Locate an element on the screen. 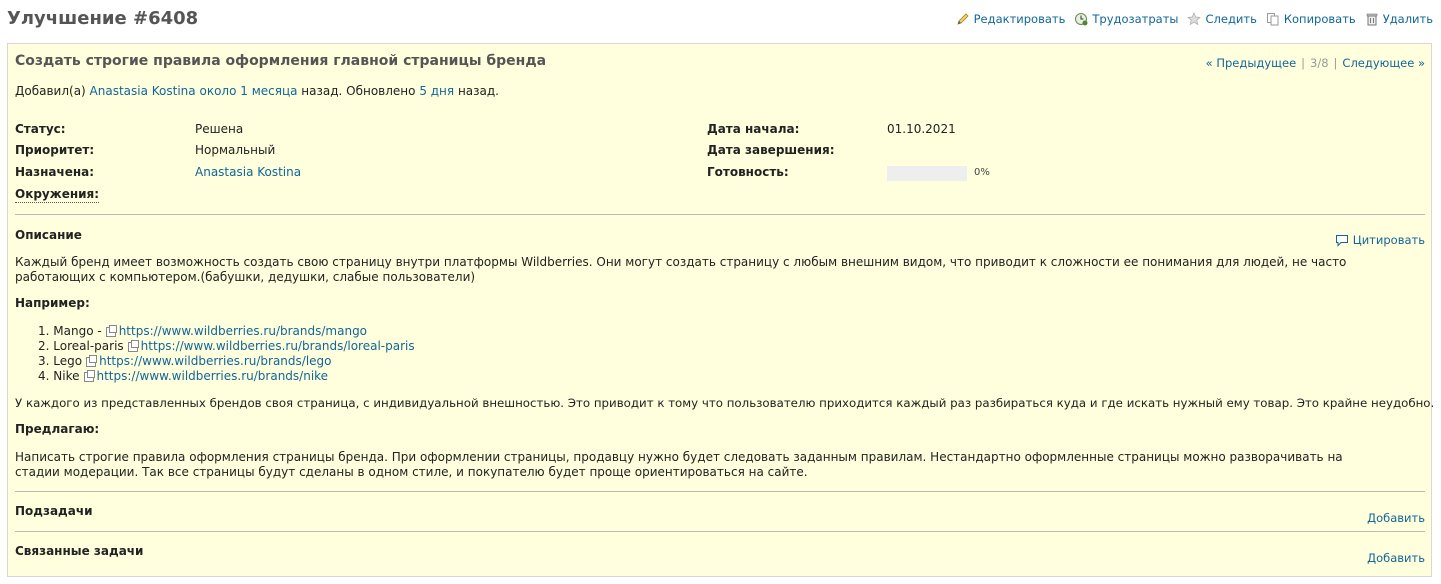 The width and height of the screenshot is (1441, 584). brand-name: Lego is located at coordinates (68, 361).